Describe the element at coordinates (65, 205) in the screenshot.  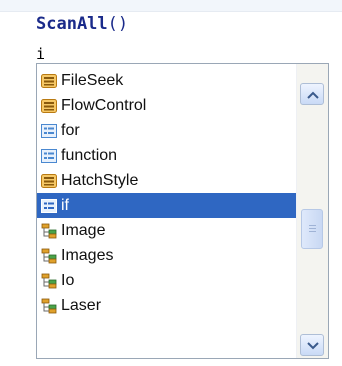
I see `list-item-label: if` at that location.